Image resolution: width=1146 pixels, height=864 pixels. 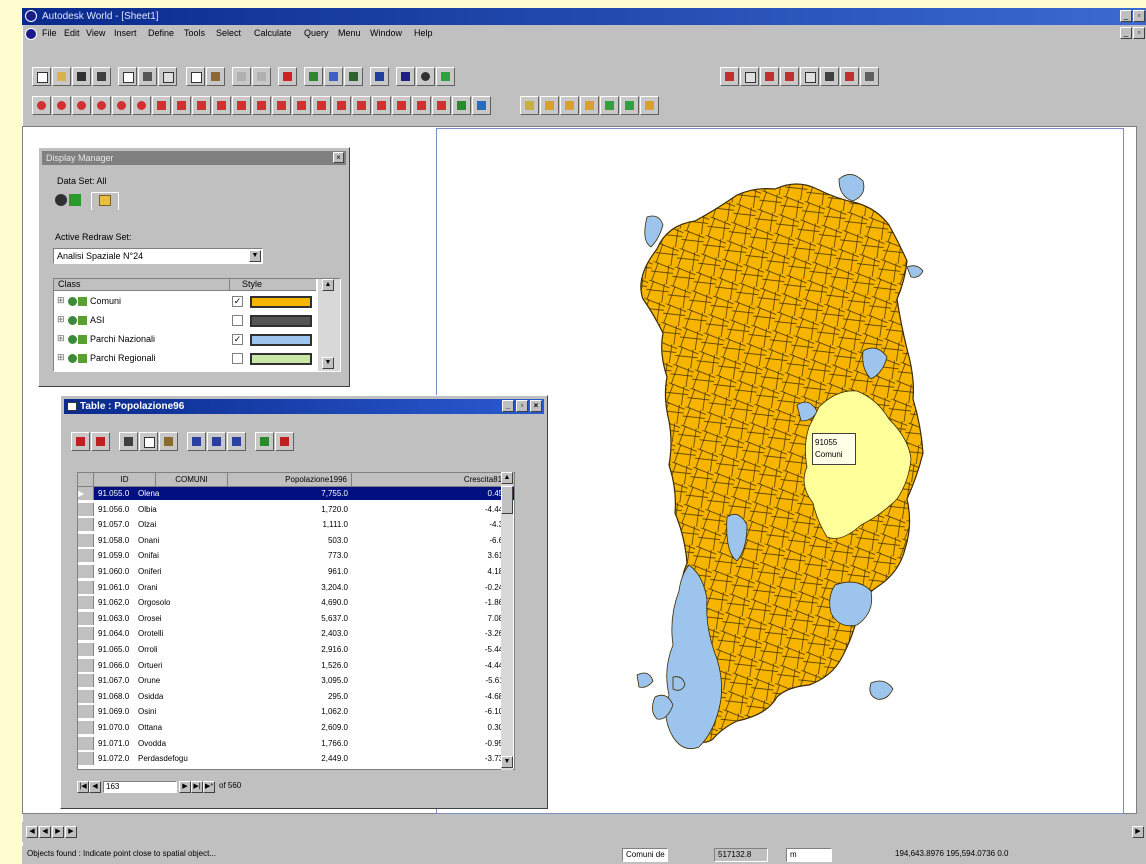 I want to click on new-sheet-icon, so click(x=127, y=76).